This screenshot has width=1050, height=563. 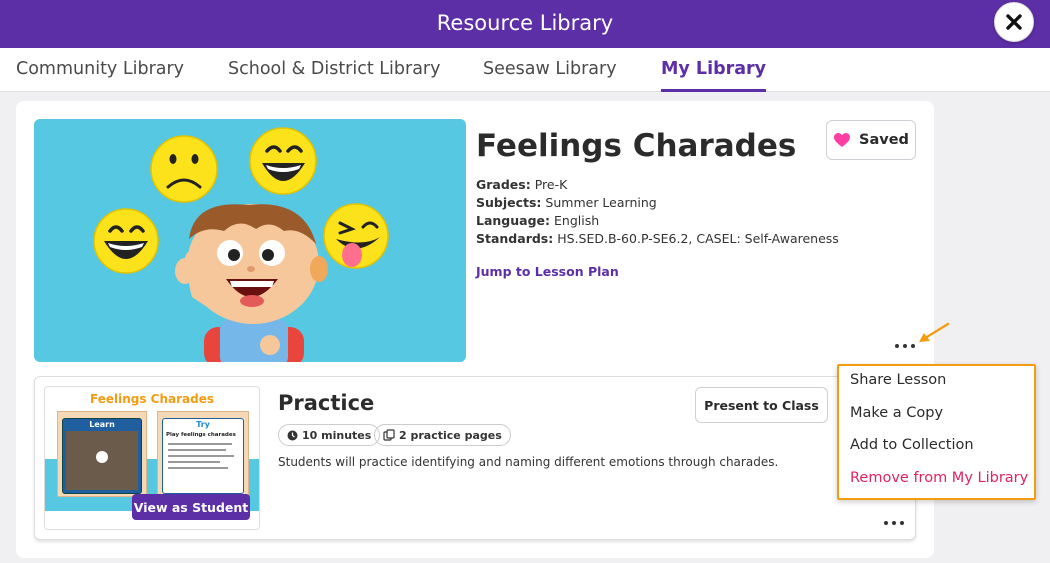 I want to click on meta-label: Standards:, so click(x=515, y=238).